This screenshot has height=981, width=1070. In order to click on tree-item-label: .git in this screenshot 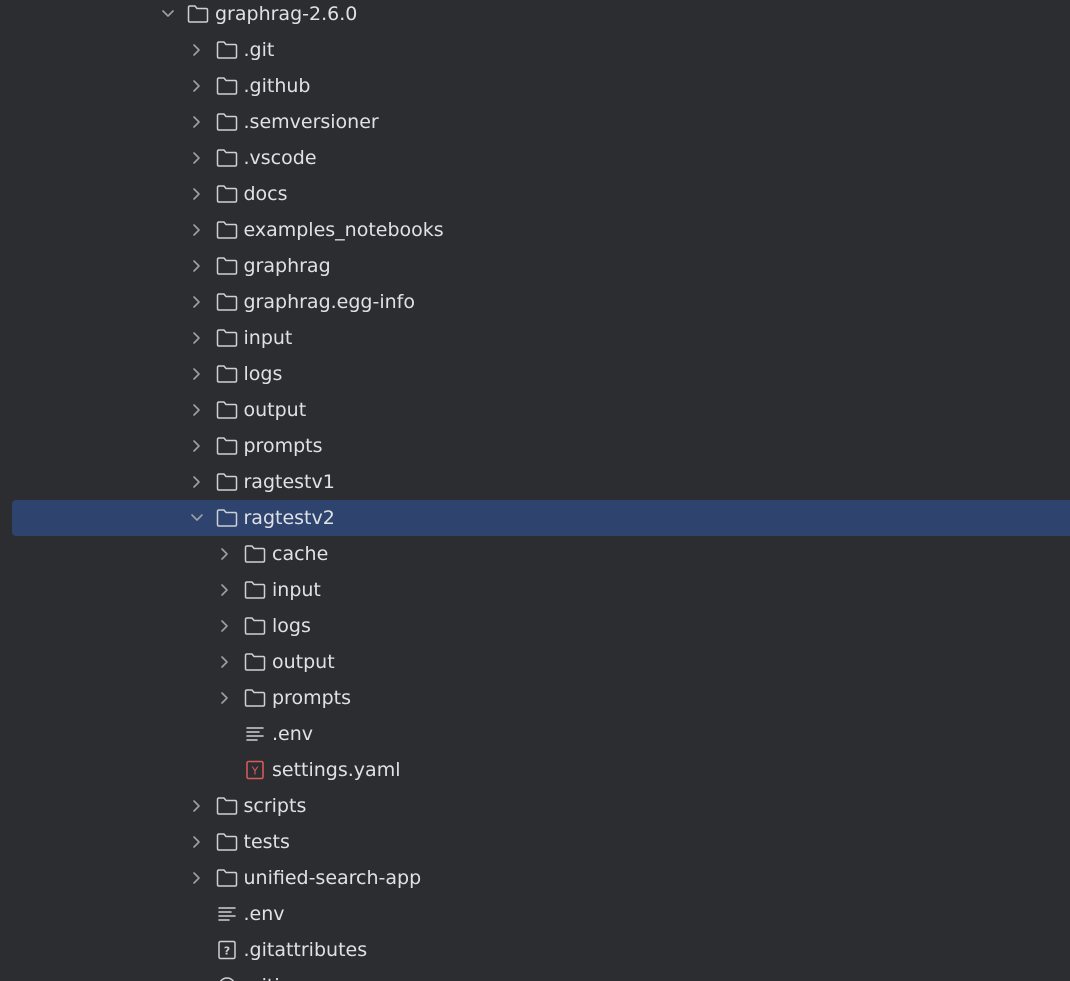, I will do `click(259, 50)`.